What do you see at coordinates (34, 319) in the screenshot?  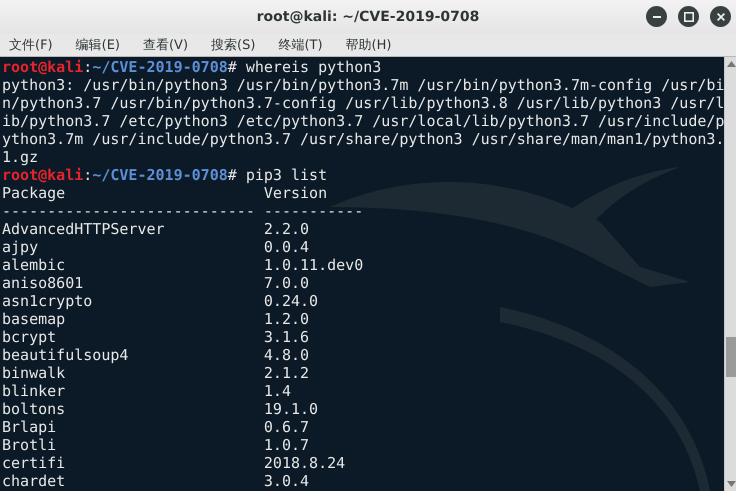 I see `package-name: basemap` at bounding box center [34, 319].